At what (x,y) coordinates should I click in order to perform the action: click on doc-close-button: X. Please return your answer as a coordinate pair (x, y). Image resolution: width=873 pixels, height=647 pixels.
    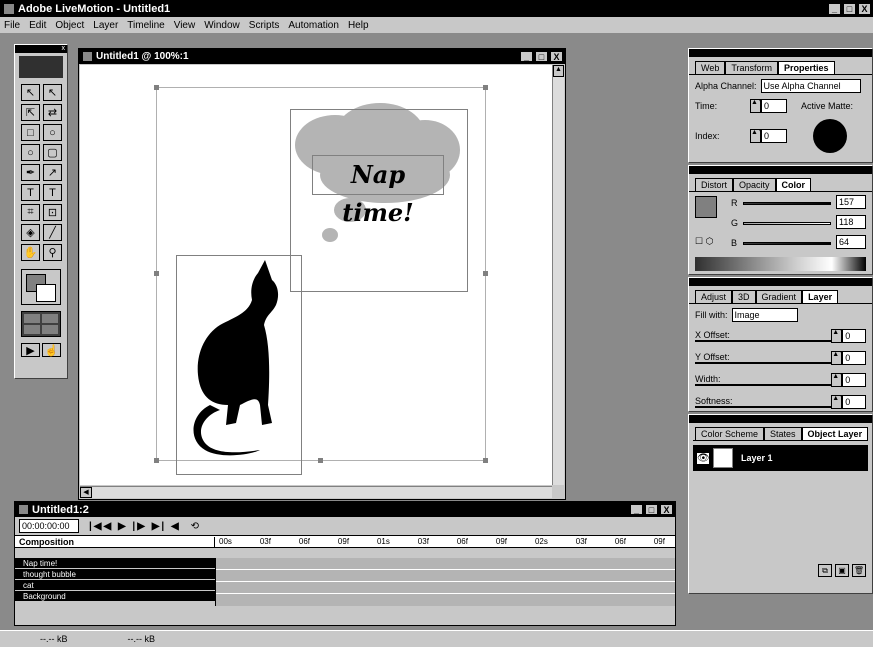
    Looking at the image, I should click on (556, 56).